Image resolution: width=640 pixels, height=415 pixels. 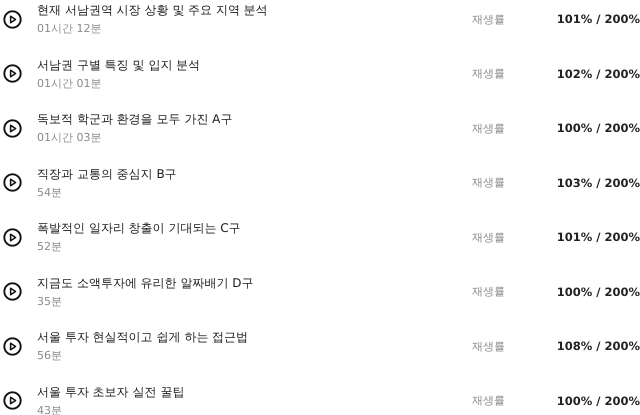 I want to click on lecture-duration: 01시간 01분, so click(x=69, y=83).